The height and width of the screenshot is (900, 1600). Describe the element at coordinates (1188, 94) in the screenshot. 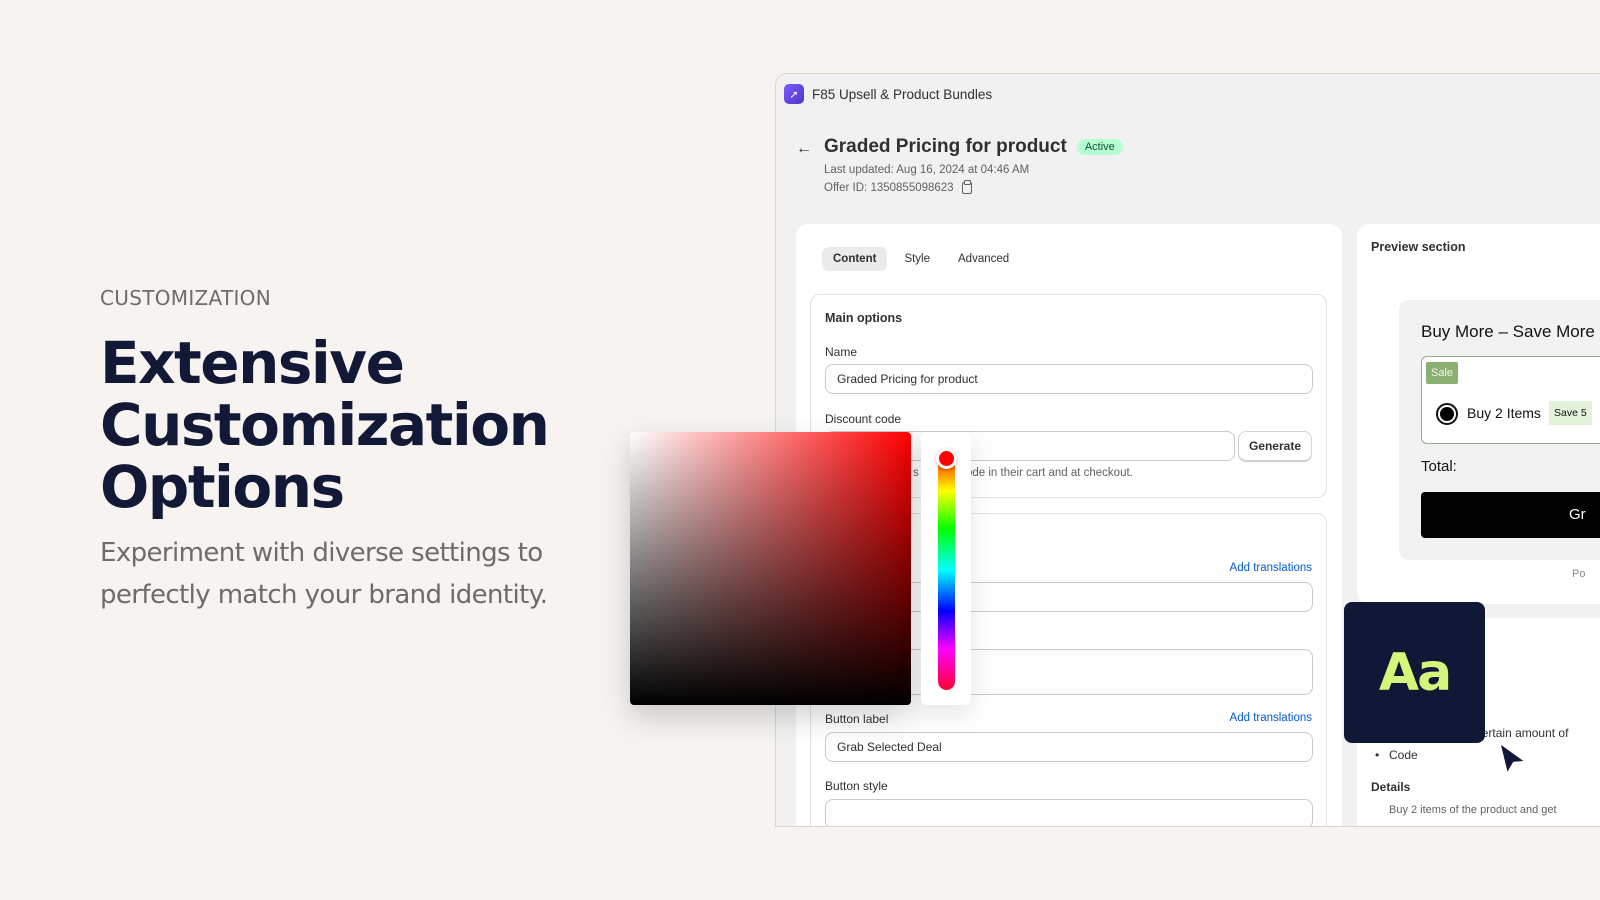

I see `app-titlebar: ➚ F85 Upsell & Product Bundles` at that location.